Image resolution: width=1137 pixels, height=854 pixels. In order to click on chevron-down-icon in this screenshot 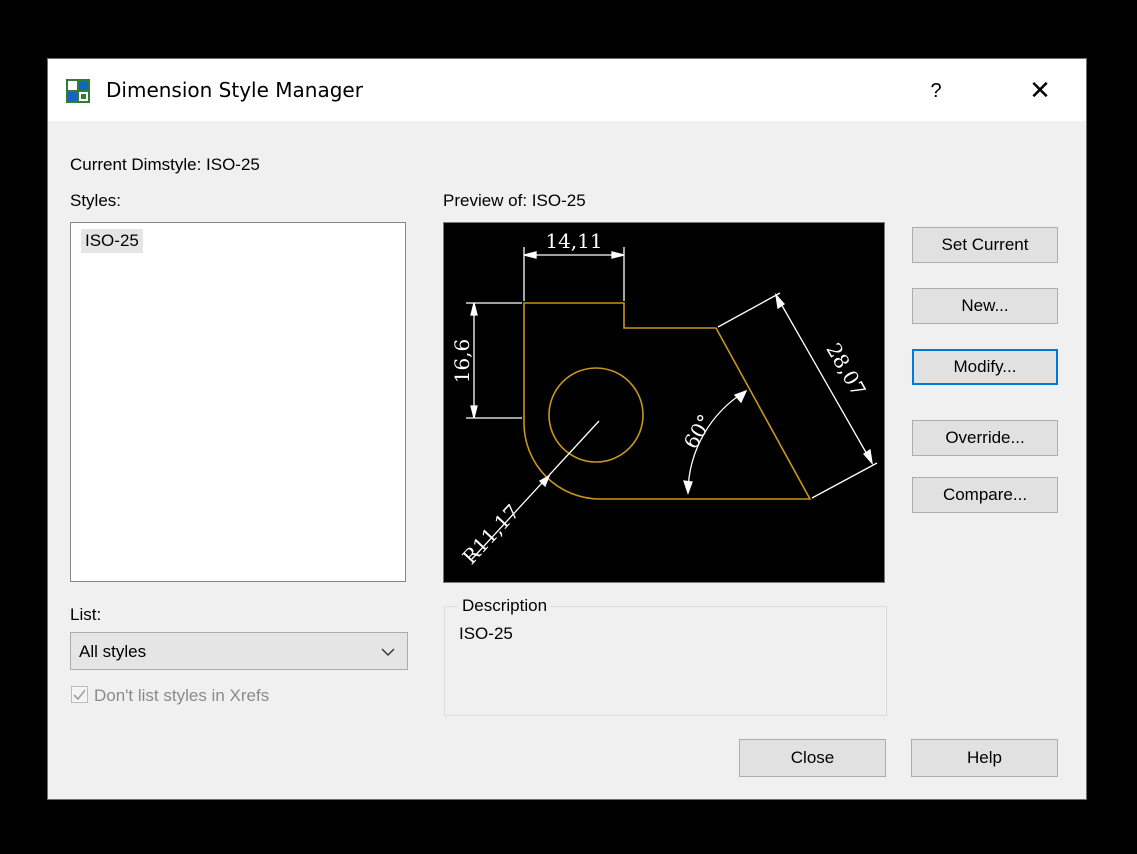, I will do `click(388, 652)`.